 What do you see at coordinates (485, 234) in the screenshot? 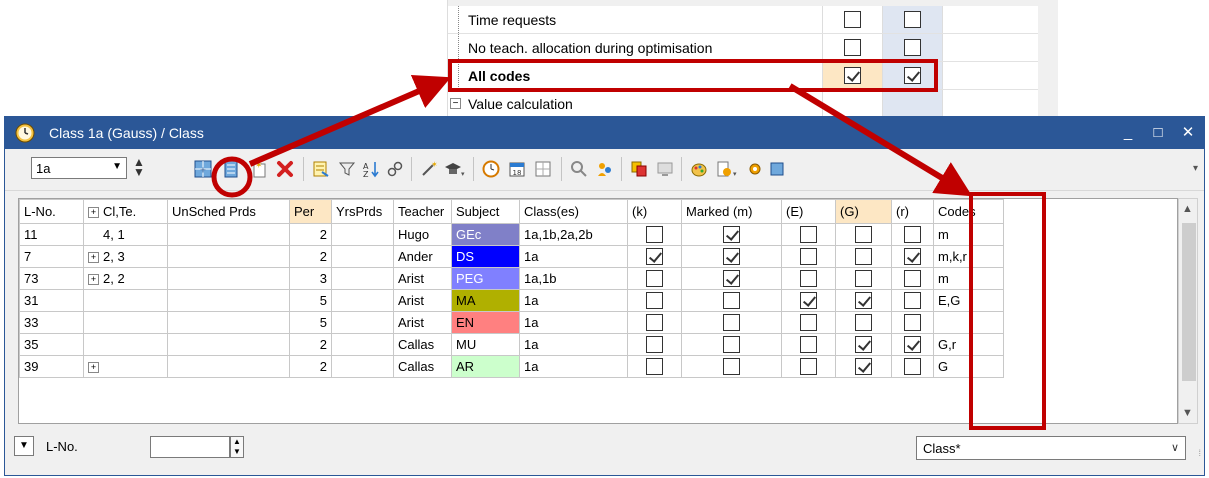
I see `subject-cell: GEc` at bounding box center [485, 234].